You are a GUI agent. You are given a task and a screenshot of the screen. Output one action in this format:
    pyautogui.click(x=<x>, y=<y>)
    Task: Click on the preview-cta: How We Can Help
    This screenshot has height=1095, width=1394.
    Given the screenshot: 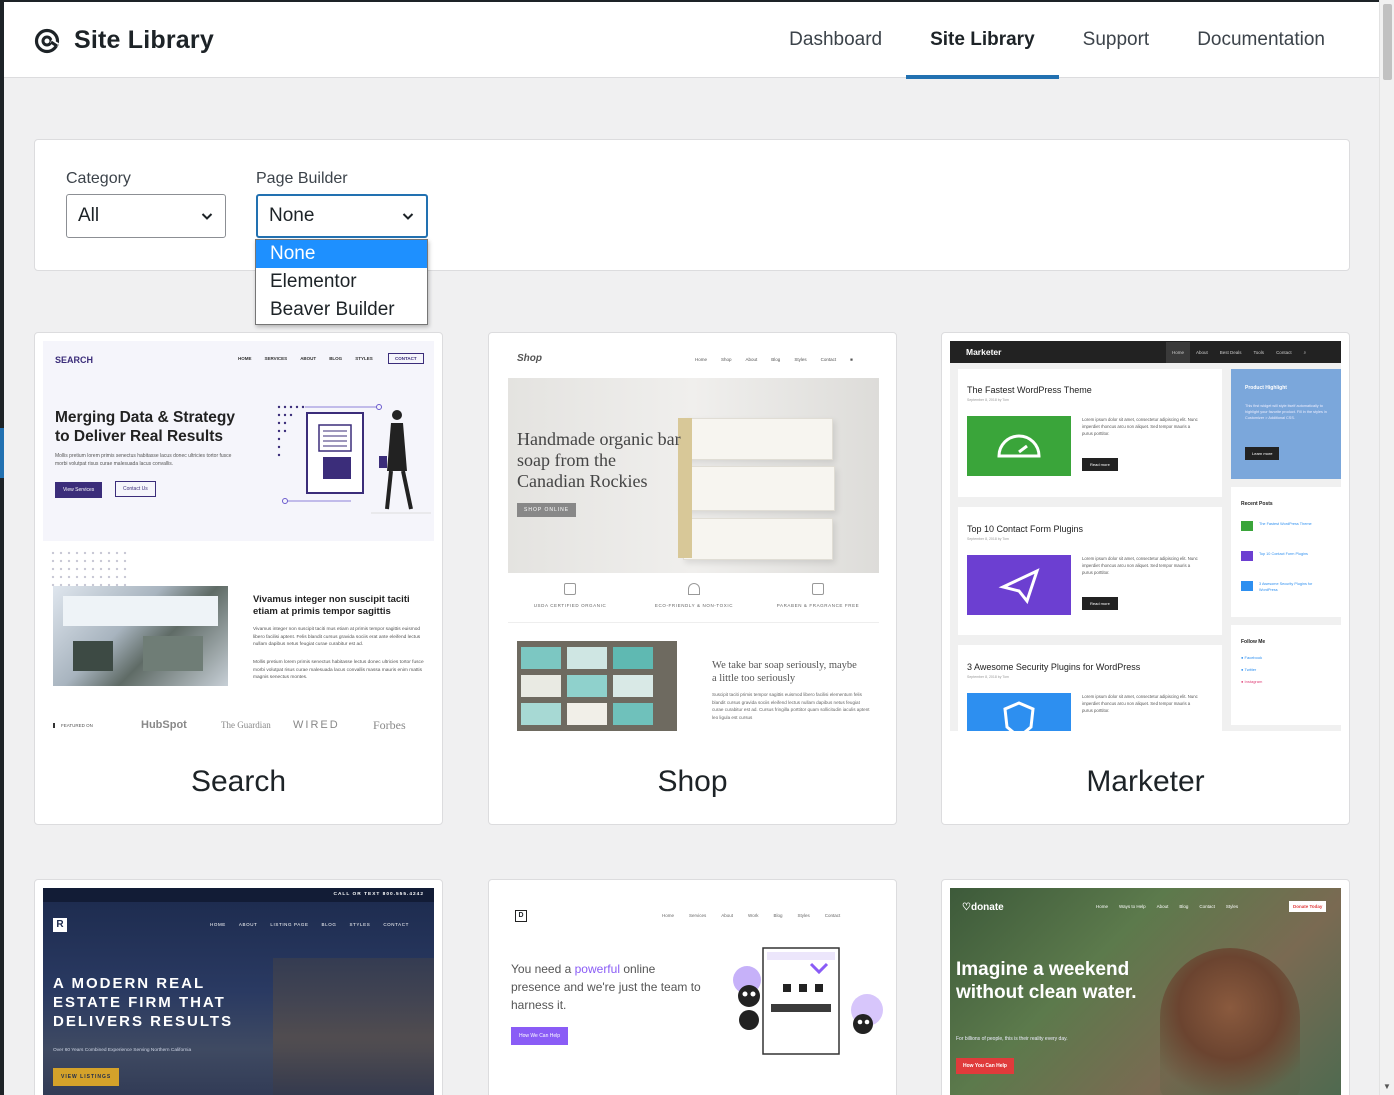 What is the action you would take?
    pyautogui.click(x=540, y=1036)
    